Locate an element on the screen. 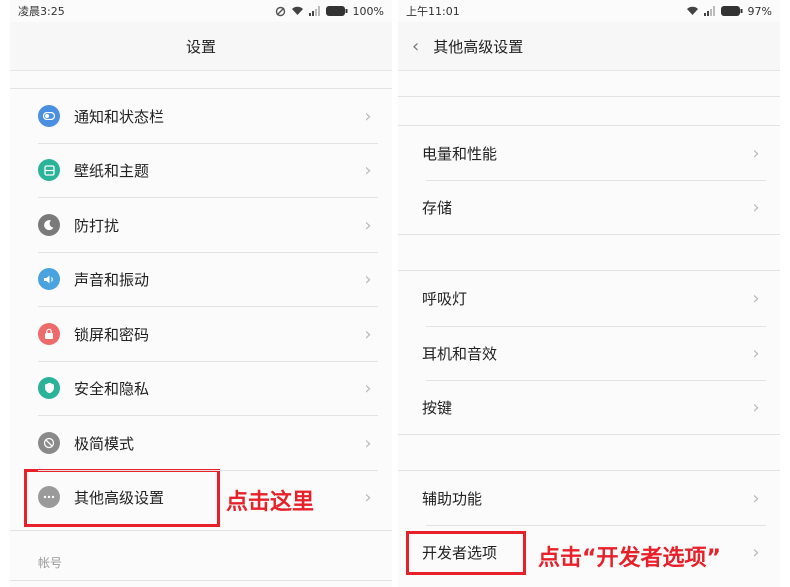 The height and width of the screenshot is (587, 790). list-item-label: 极简模式 is located at coordinates (104, 443).